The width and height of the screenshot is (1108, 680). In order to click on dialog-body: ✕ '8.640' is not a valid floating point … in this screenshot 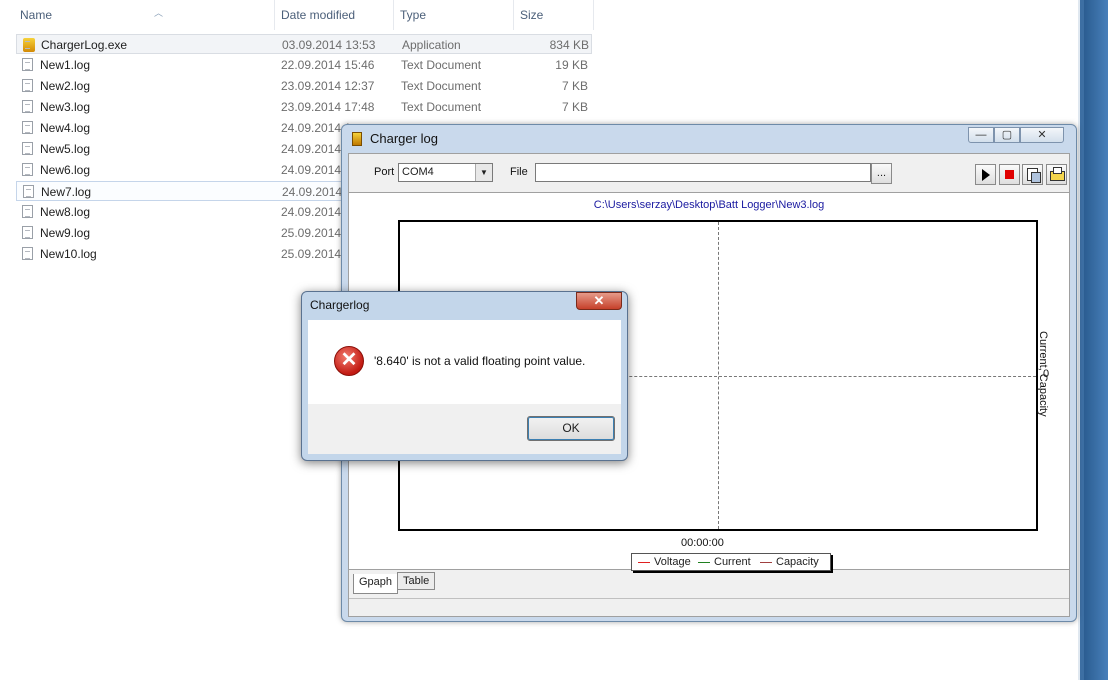, I will do `click(464, 362)`.